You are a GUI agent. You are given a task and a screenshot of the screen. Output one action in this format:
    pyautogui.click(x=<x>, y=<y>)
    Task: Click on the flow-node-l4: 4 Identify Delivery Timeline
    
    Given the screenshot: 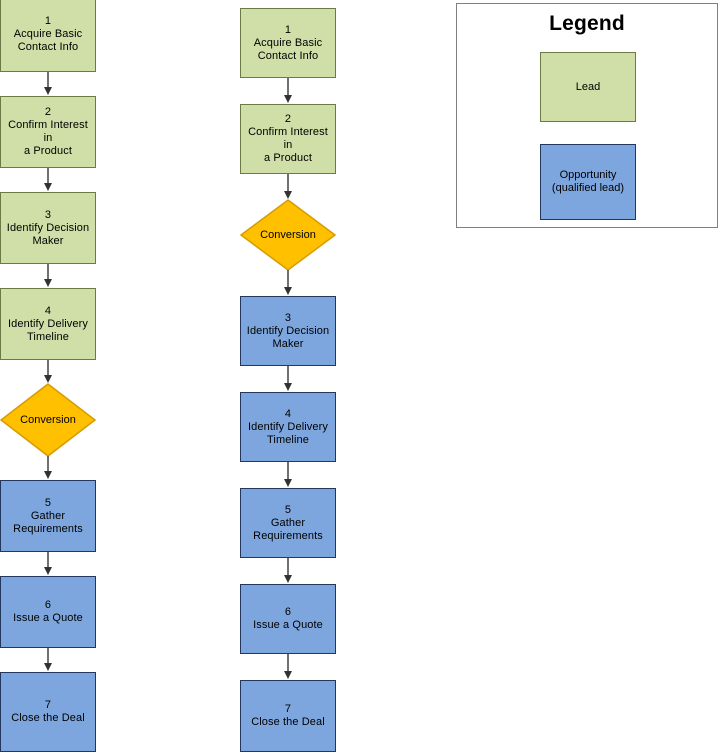 What is the action you would take?
    pyautogui.click(x=48, y=324)
    